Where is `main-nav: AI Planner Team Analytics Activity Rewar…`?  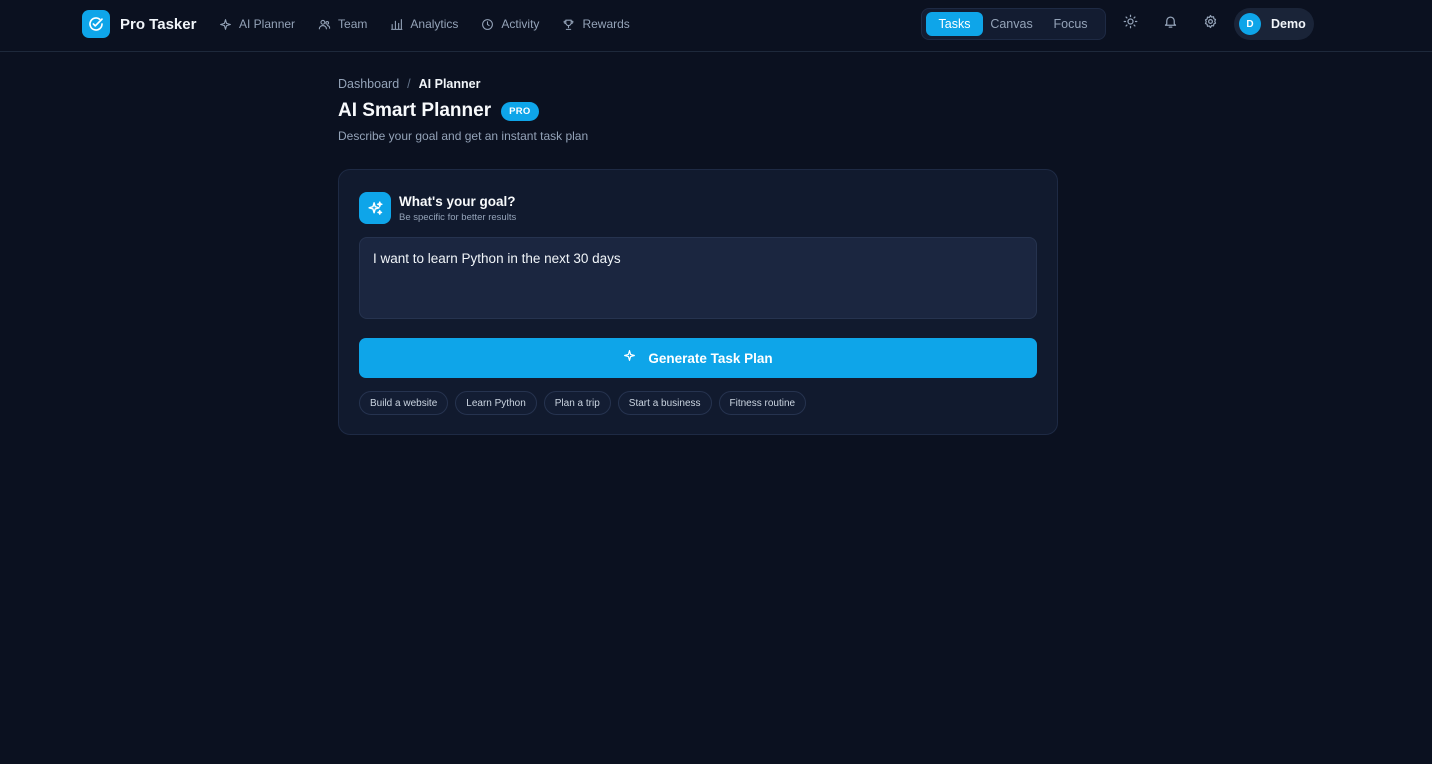
main-nav: AI Planner Team Analytics Activity Rewar… is located at coordinates (435, 24).